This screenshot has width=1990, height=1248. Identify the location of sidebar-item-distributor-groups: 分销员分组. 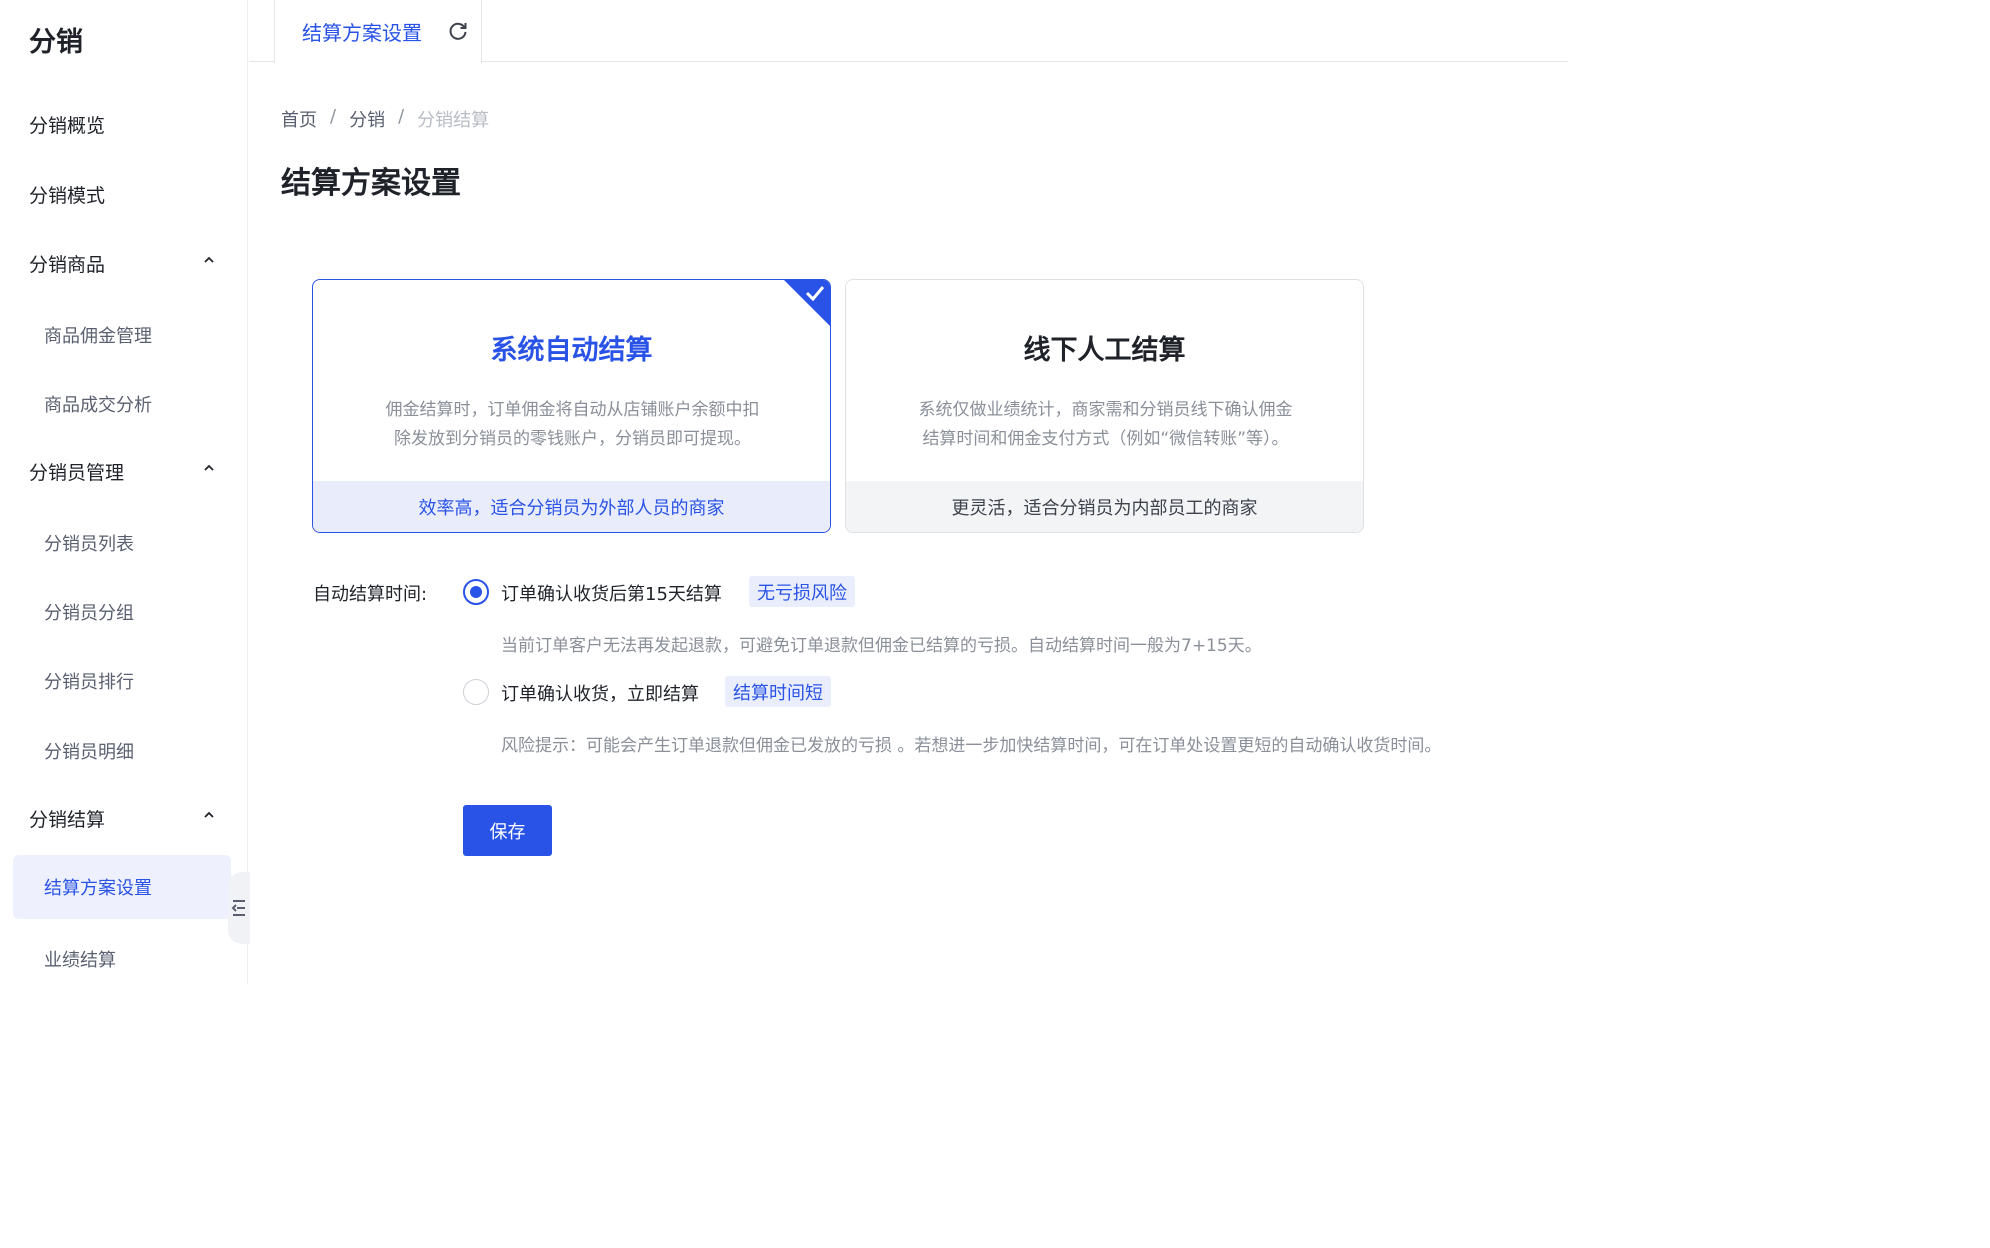
(124, 612).